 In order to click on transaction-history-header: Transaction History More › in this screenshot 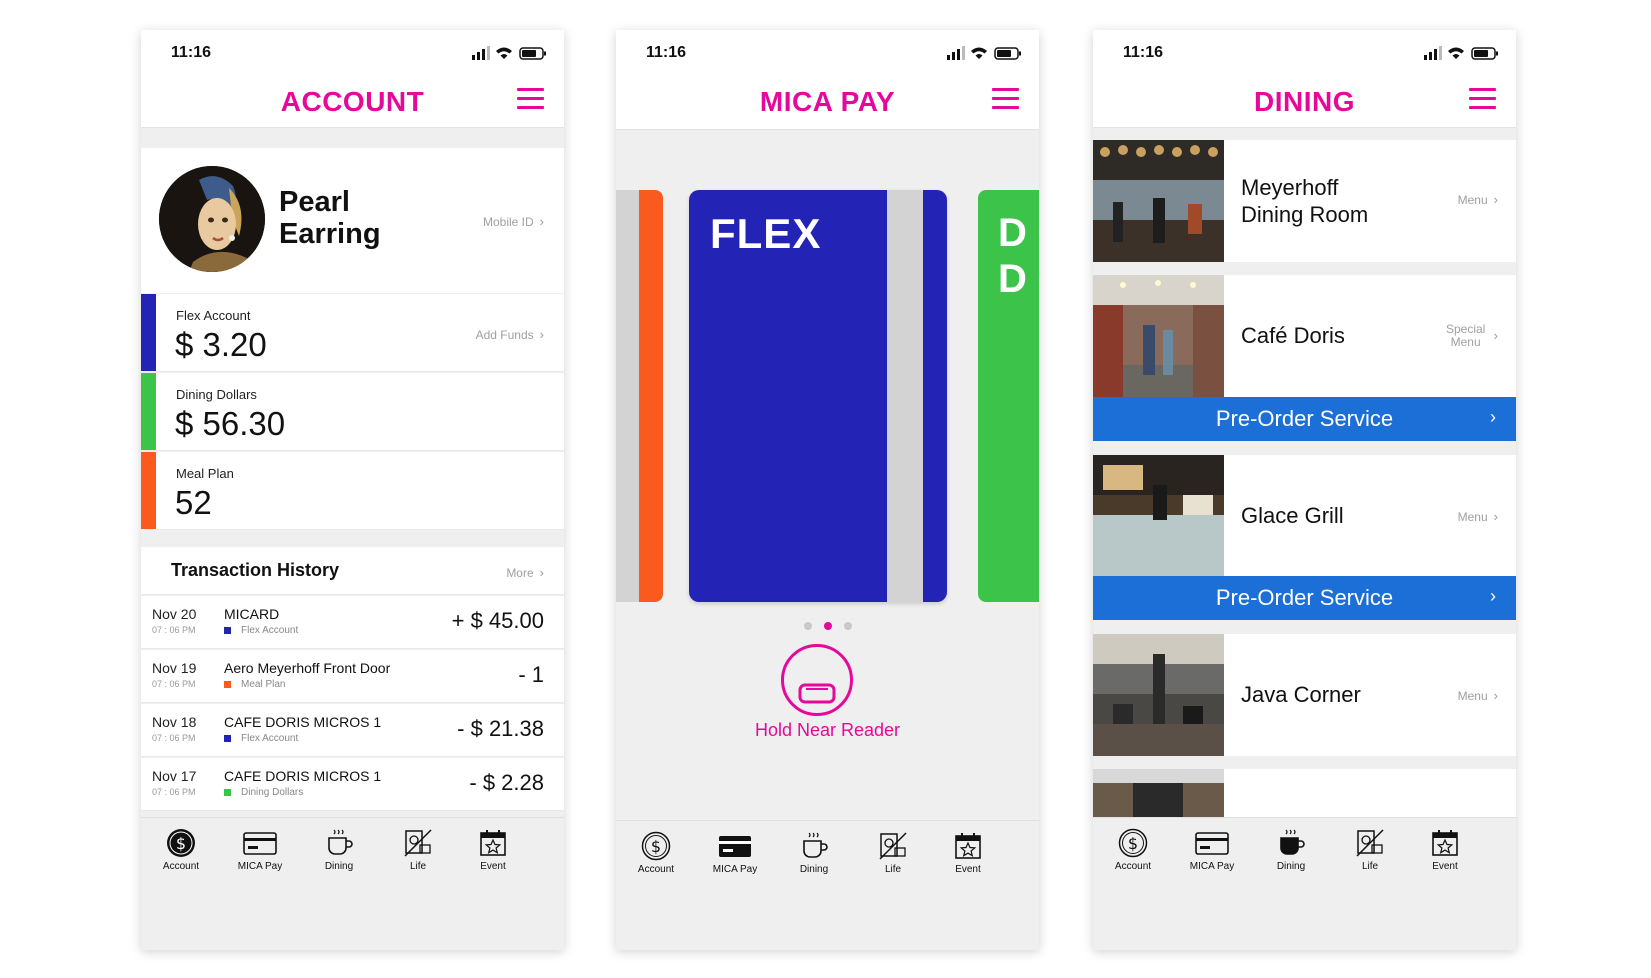, I will do `click(352, 571)`.